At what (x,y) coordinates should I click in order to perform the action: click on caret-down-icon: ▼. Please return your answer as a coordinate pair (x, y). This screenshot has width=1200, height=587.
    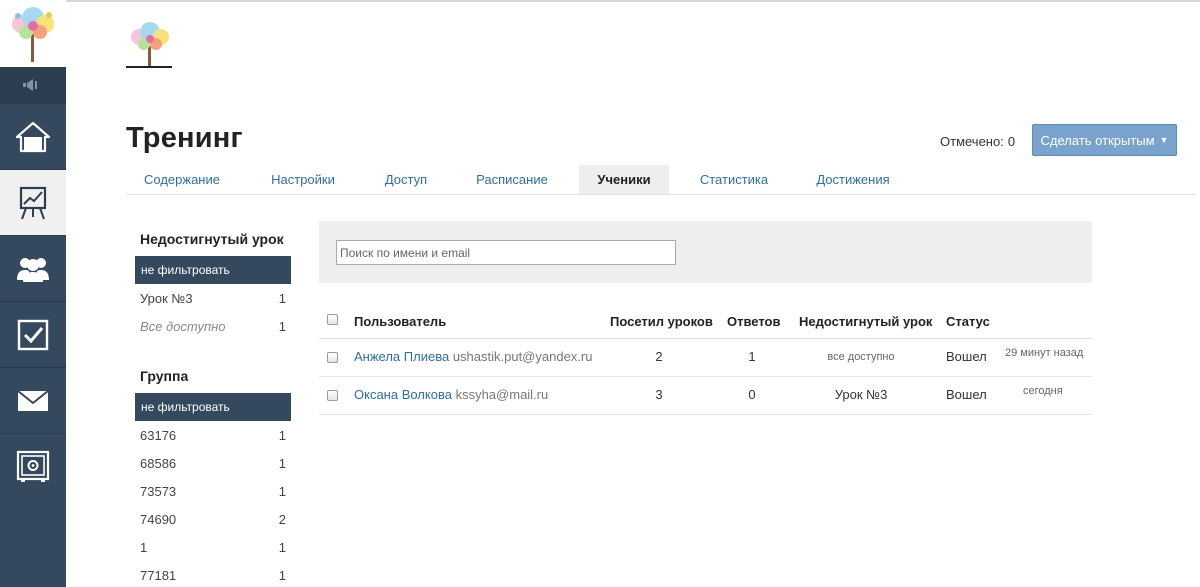
    Looking at the image, I should click on (1164, 140).